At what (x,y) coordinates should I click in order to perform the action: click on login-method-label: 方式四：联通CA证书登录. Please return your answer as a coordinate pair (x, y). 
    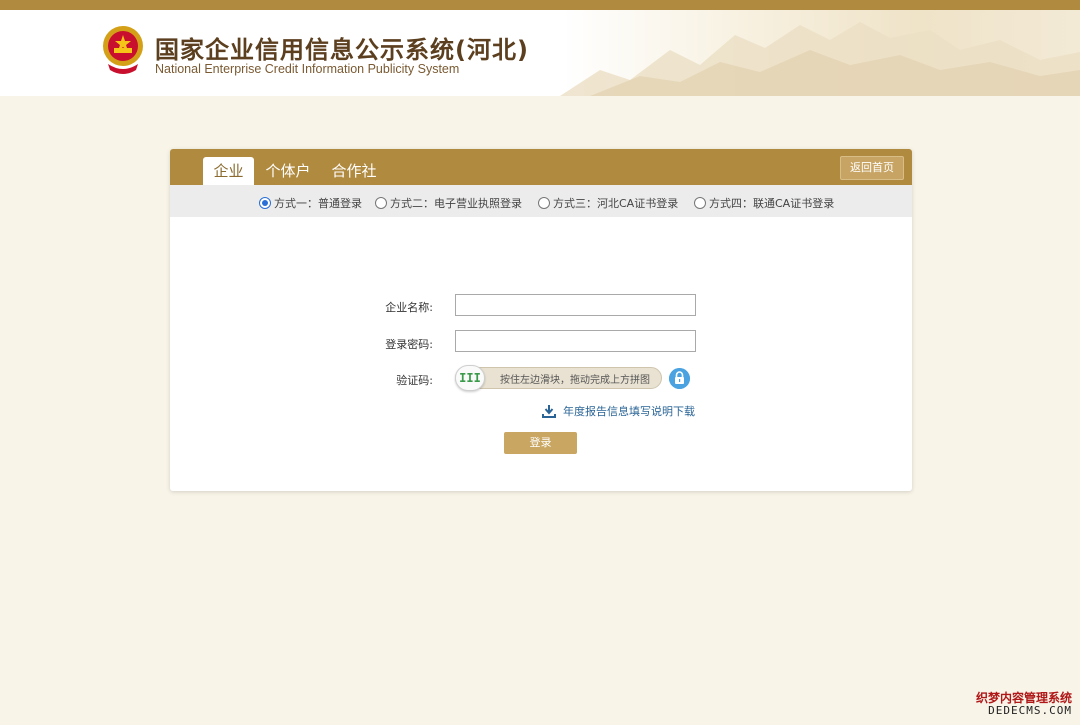
    Looking at the image, I should click on (772, 203).